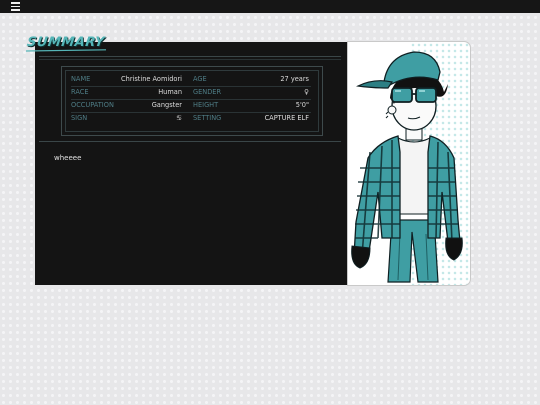 The height and width of the screenshot is (405, 540). Describe the element at coordinates (190, 59) in the screenshot. I see `divider-top-inner` at that location.